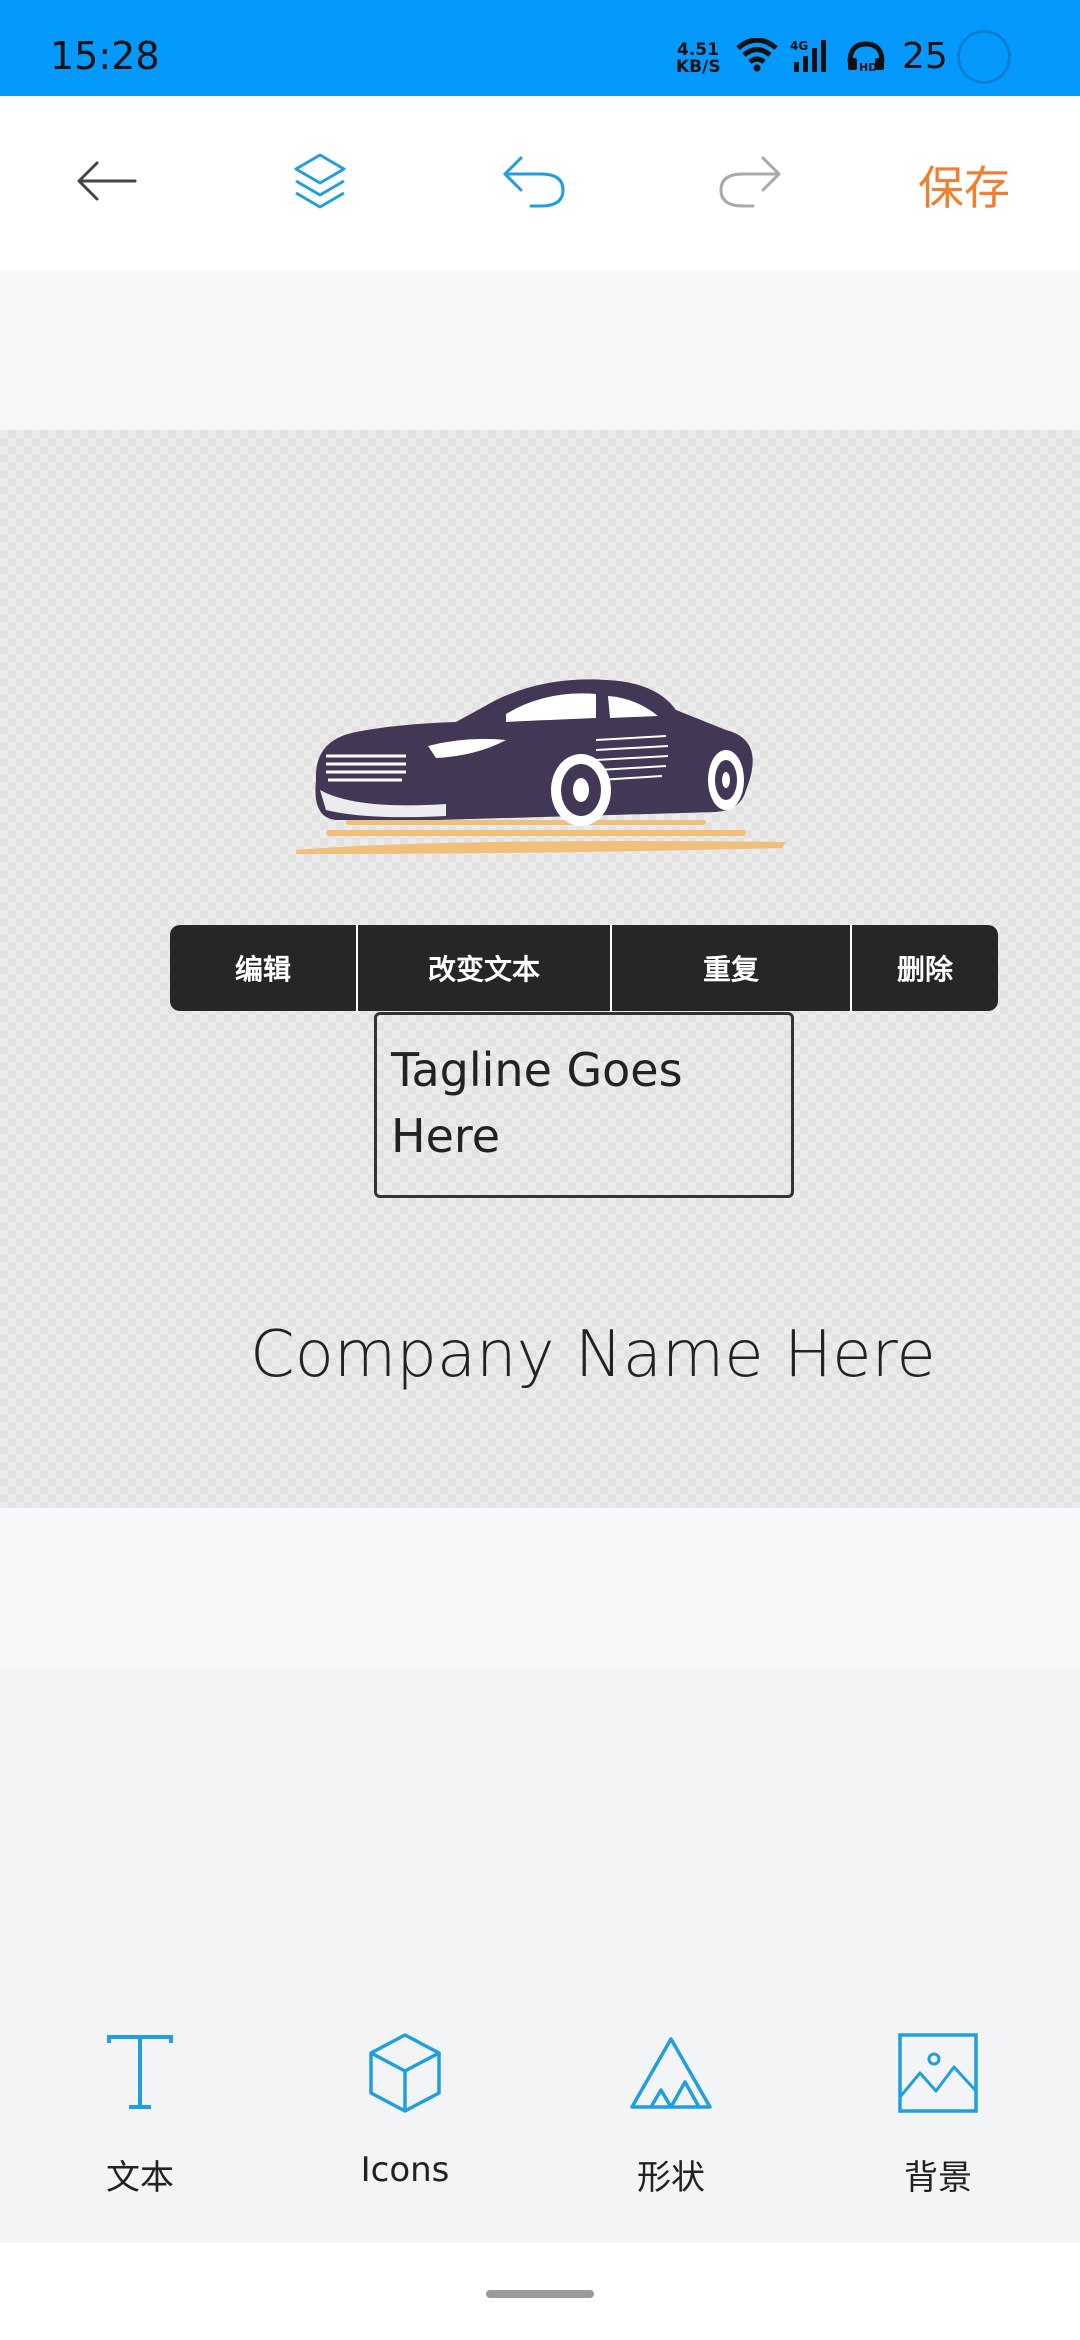 The width and height of the screenshot is (1080, 2340). What do you see at coordinates (671, 2178) in the screenshot?
I see `tool-shape-label: 形状` at bounding box center [671, 2178].